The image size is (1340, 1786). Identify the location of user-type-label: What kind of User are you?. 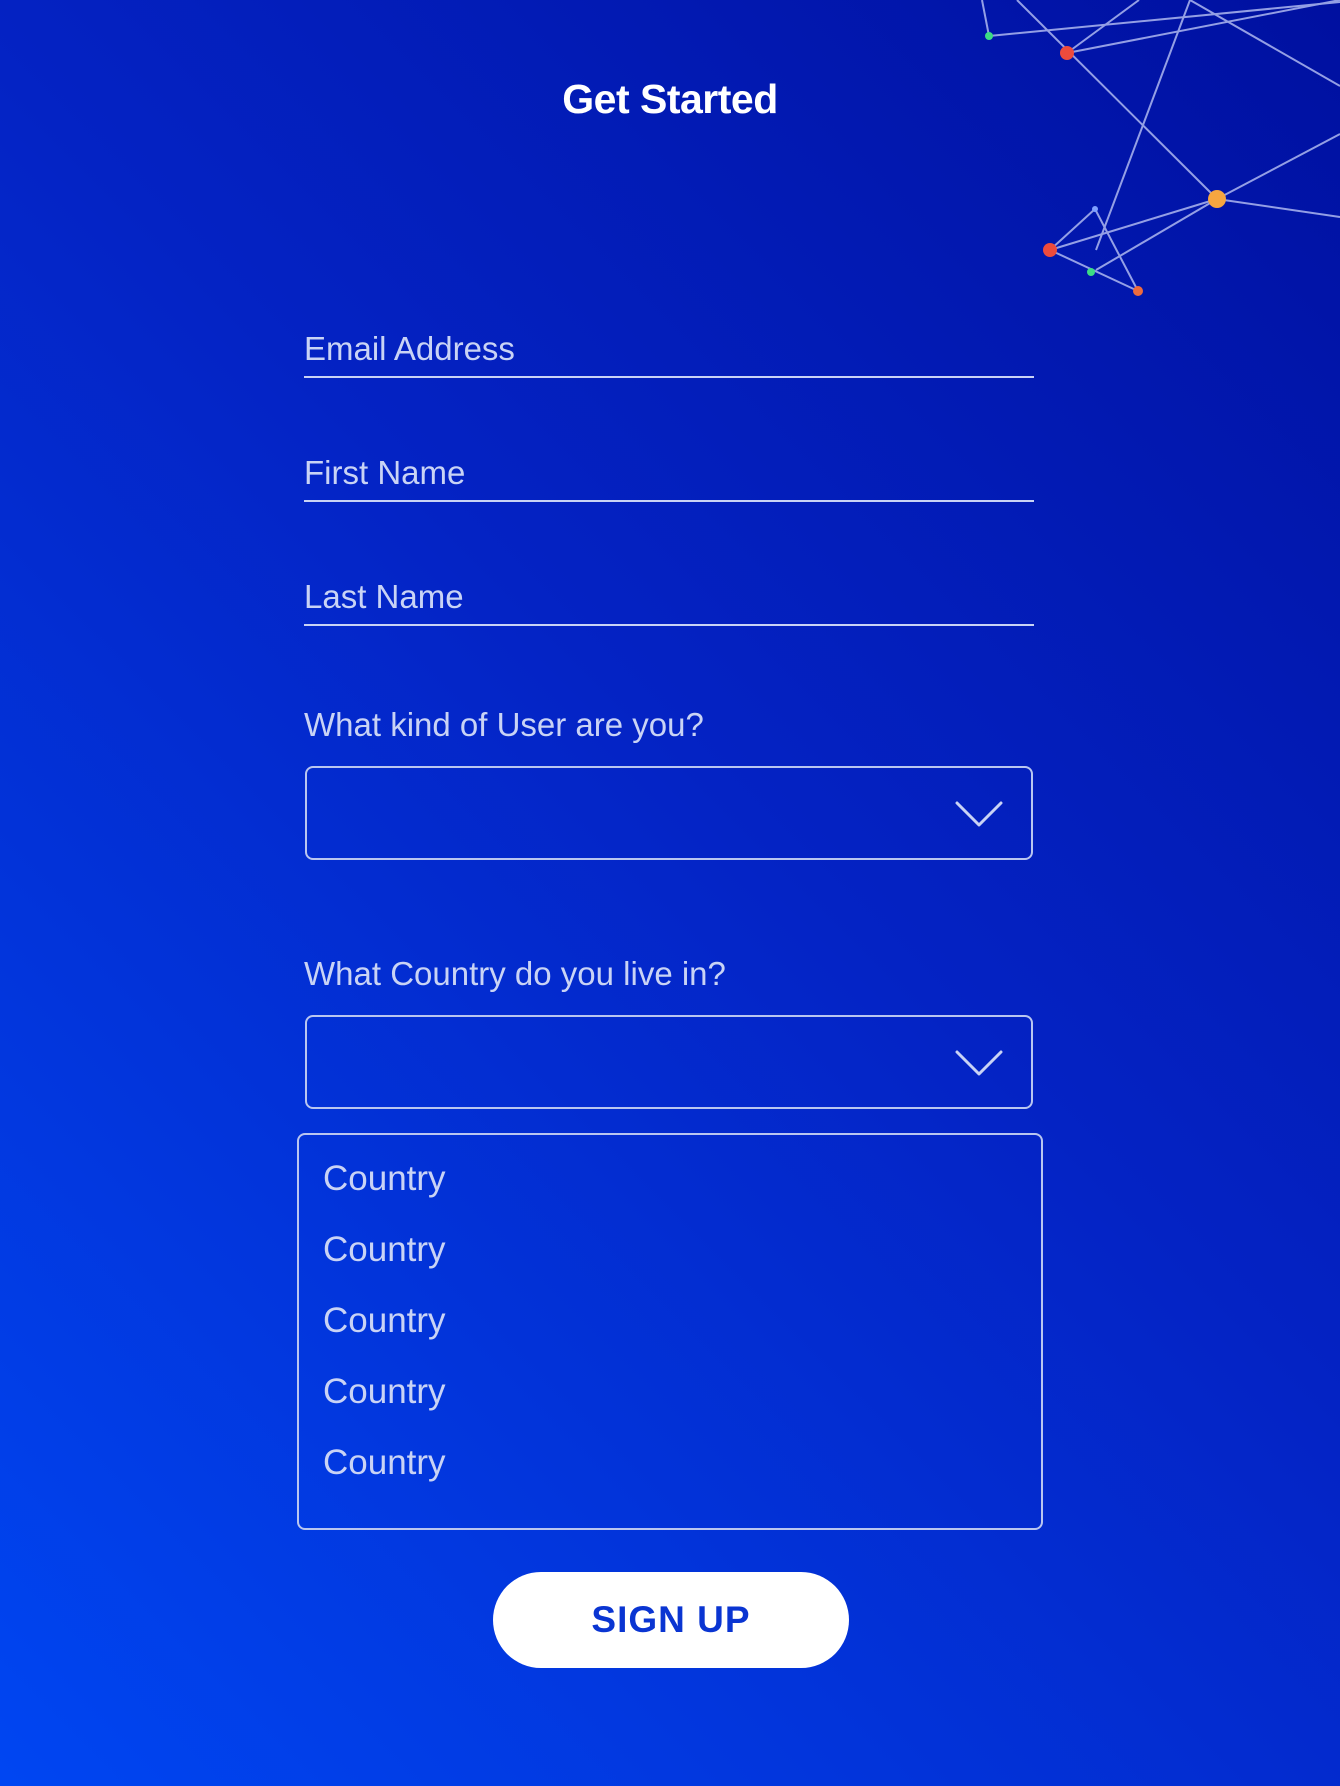
(504, 724).